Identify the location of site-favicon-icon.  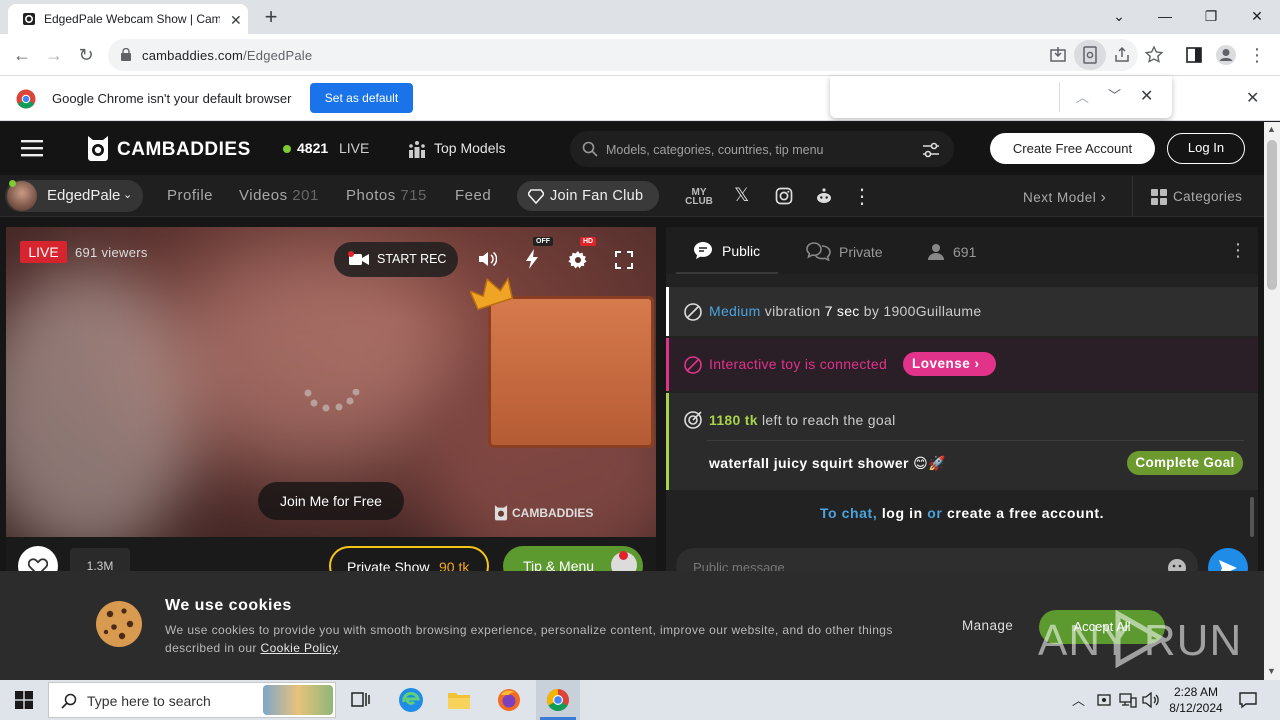
(29, 19).